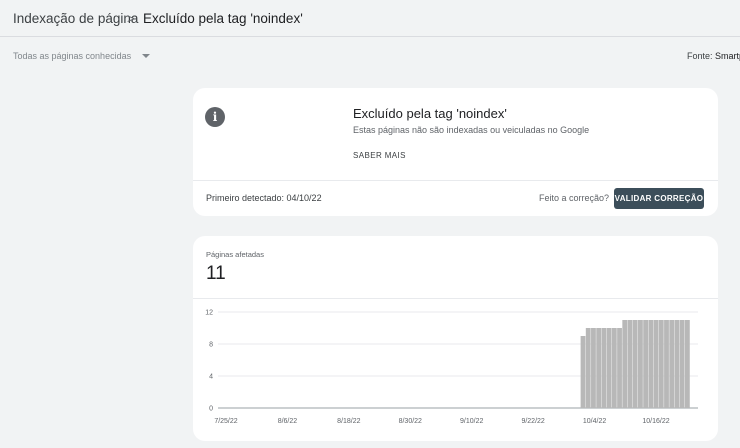 The image size is (740, 448). I want to click on info-icon: i, so click(215, 117).